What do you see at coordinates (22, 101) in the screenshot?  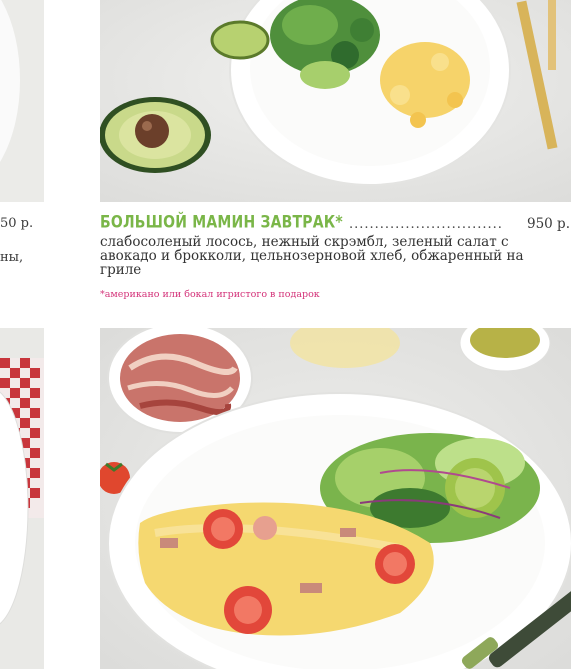 I see `photo-left-top` at bounding box center [22, 101].